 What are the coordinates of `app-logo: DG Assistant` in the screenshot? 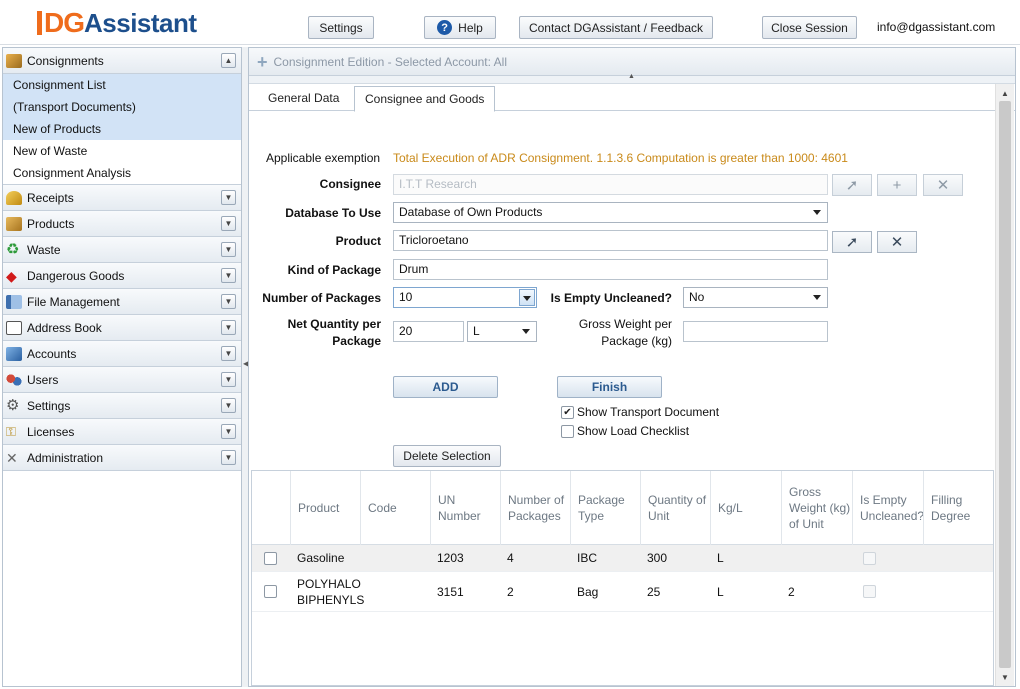 It's located at (117, 23).